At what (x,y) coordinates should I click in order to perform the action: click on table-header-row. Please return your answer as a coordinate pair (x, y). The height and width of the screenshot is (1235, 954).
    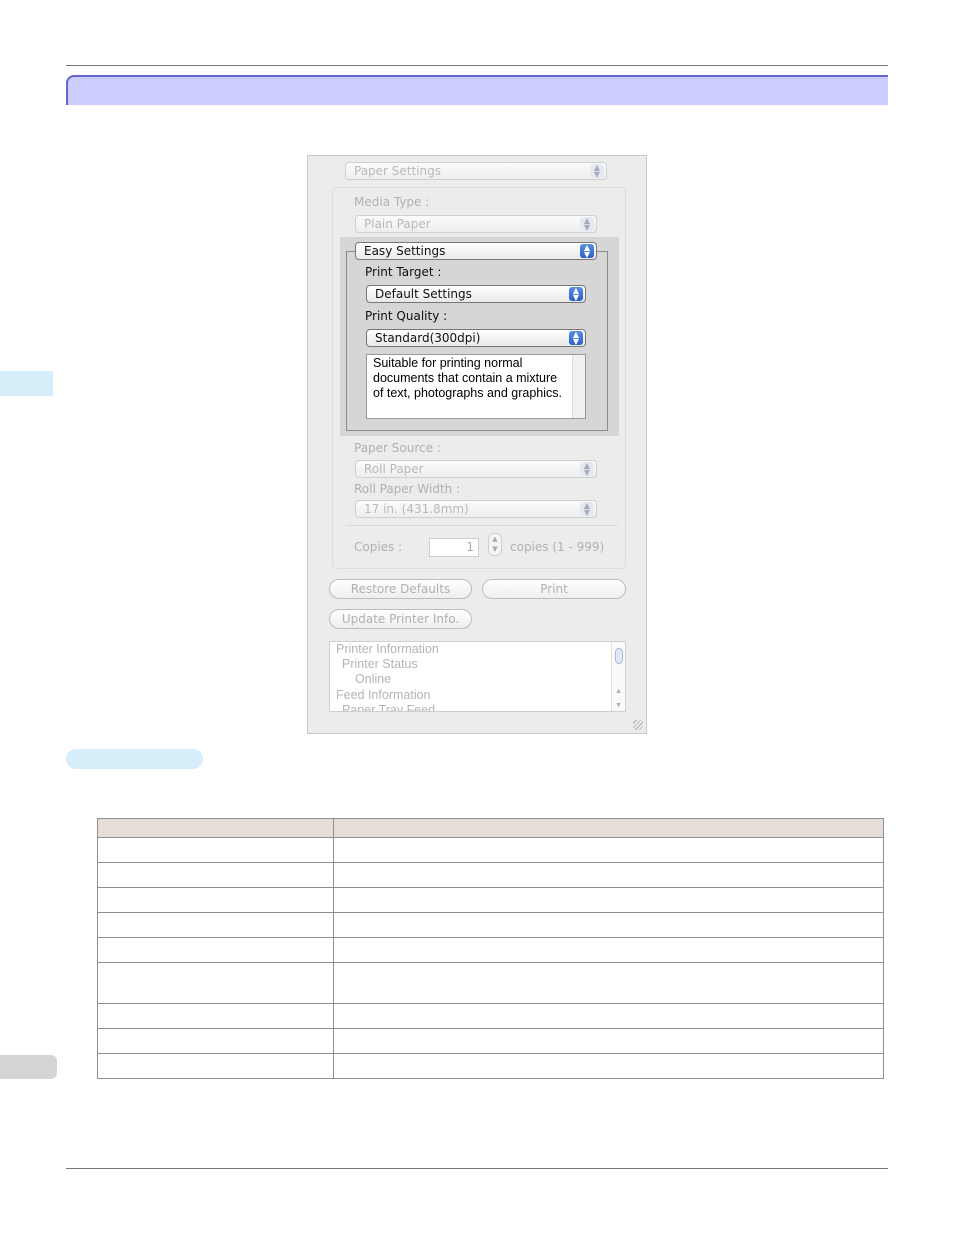
    Looking at the image, I should click on (490, 828).